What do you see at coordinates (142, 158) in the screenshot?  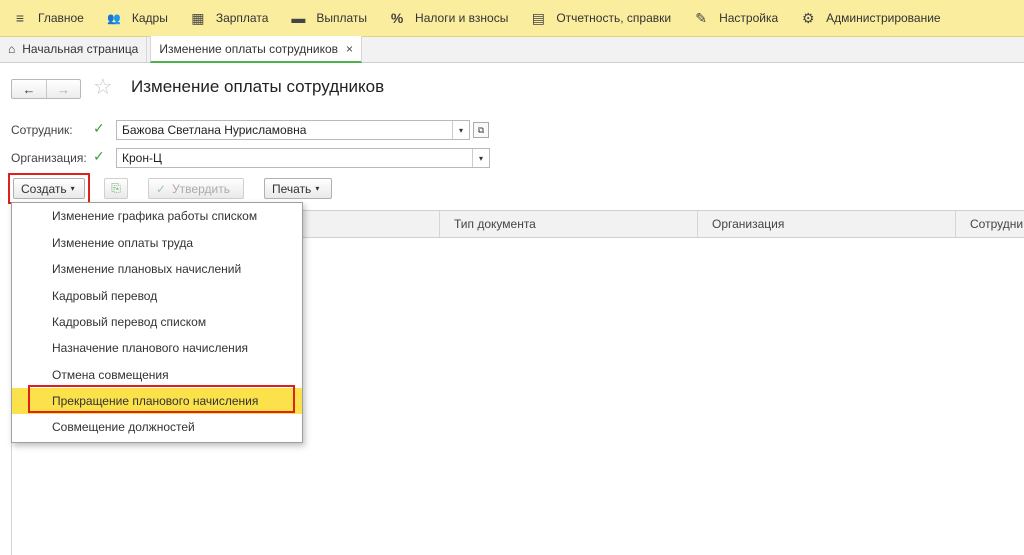 I see `organization-value: Крон-Ц` at bounding box center [142, 158].